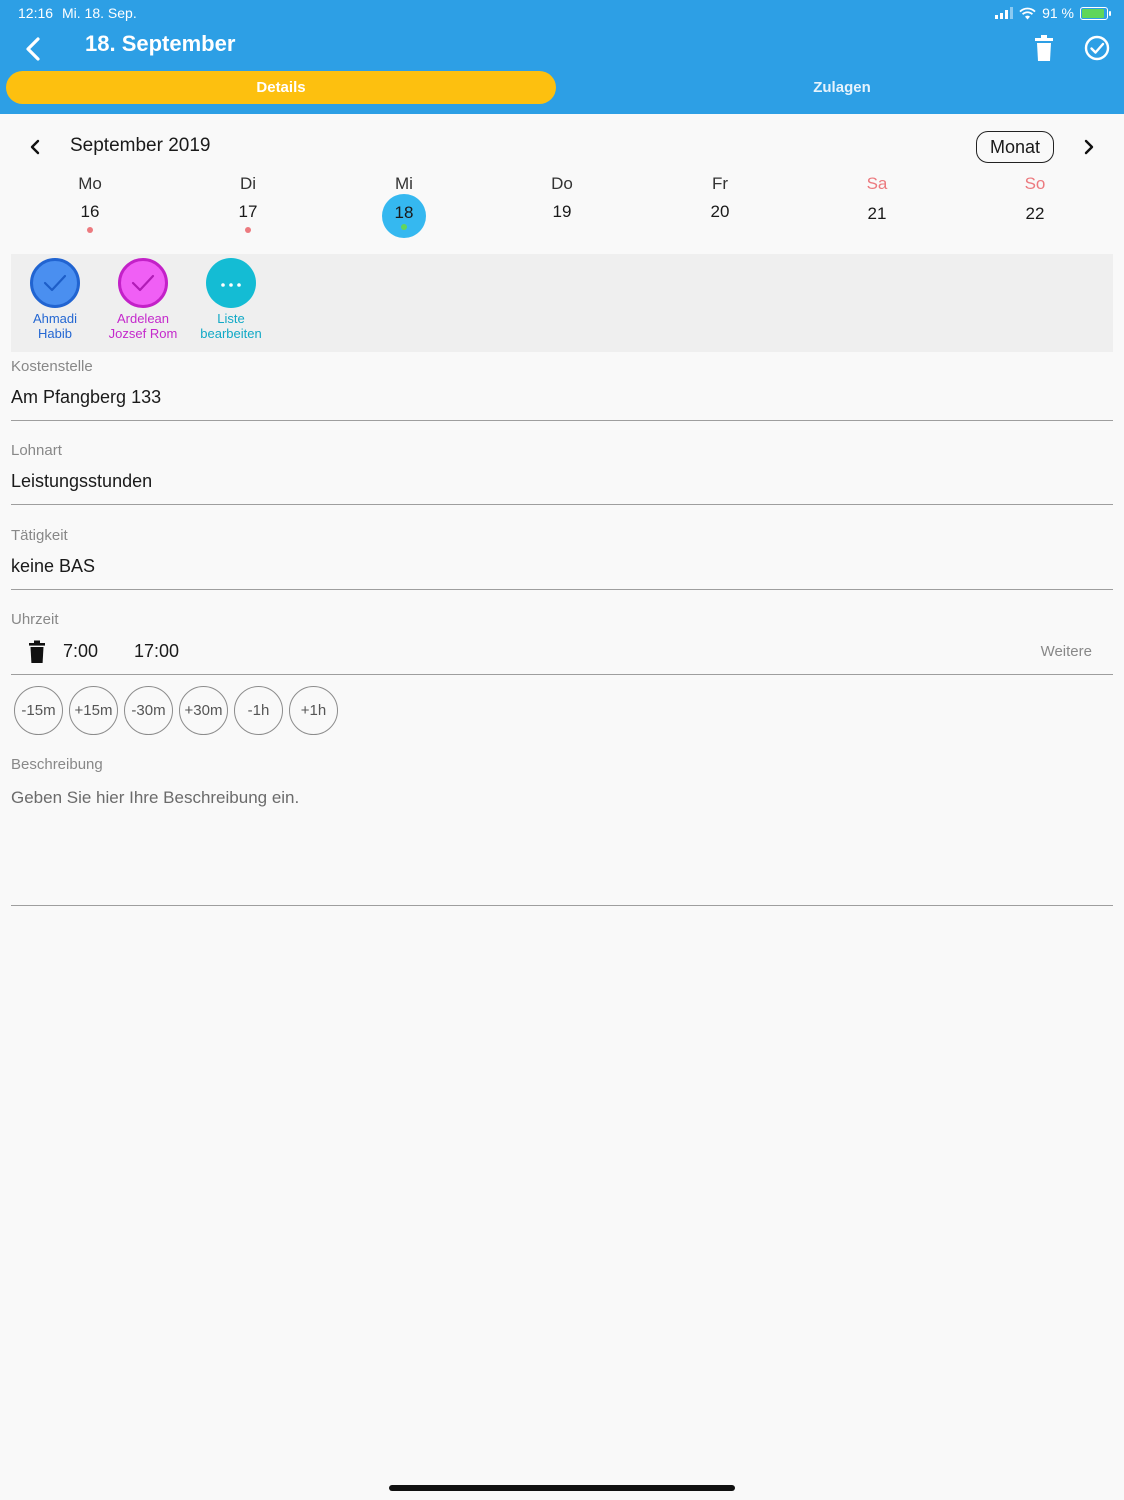  I want to click on lohnart-field: Lohnart Leistungsstunden, so click(562, 473).